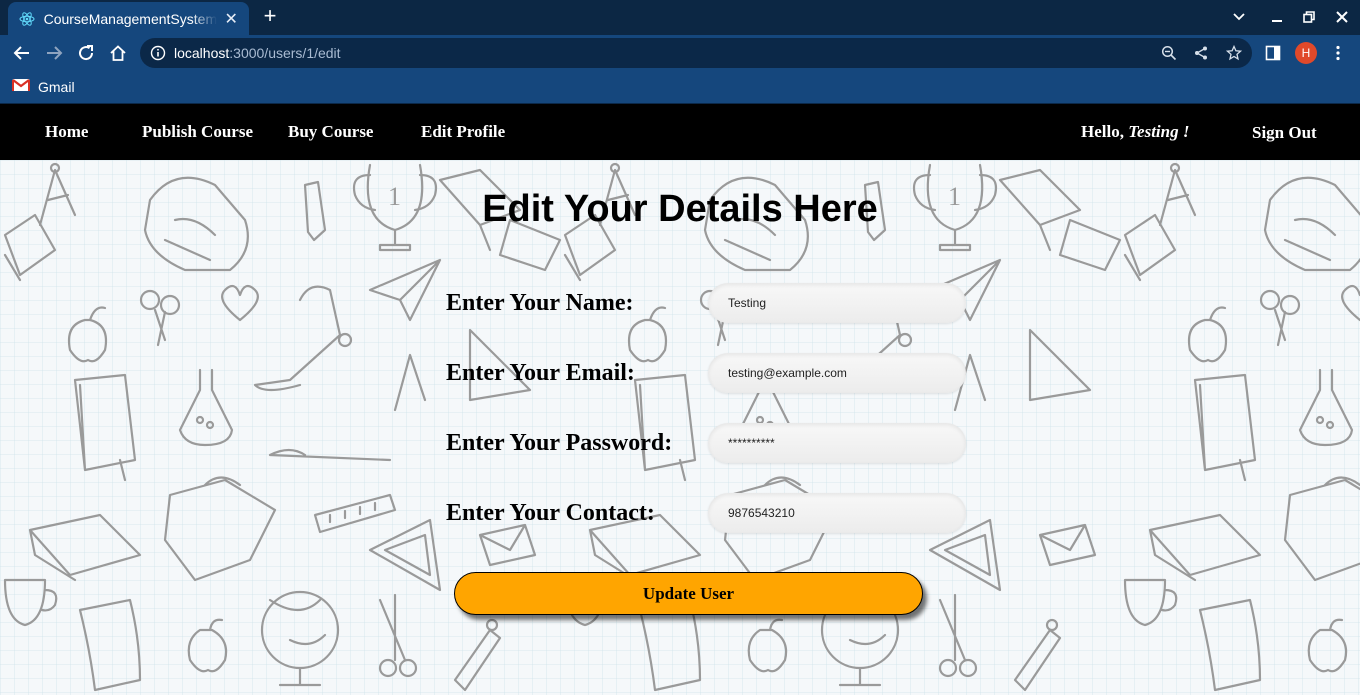 Image resolution: width=1360 pixels, height=695 pixels. What do you see at coordinates (688, 593) in the screenshot?
I see `update-user-button: Update User` at bounding box center [688, 593].